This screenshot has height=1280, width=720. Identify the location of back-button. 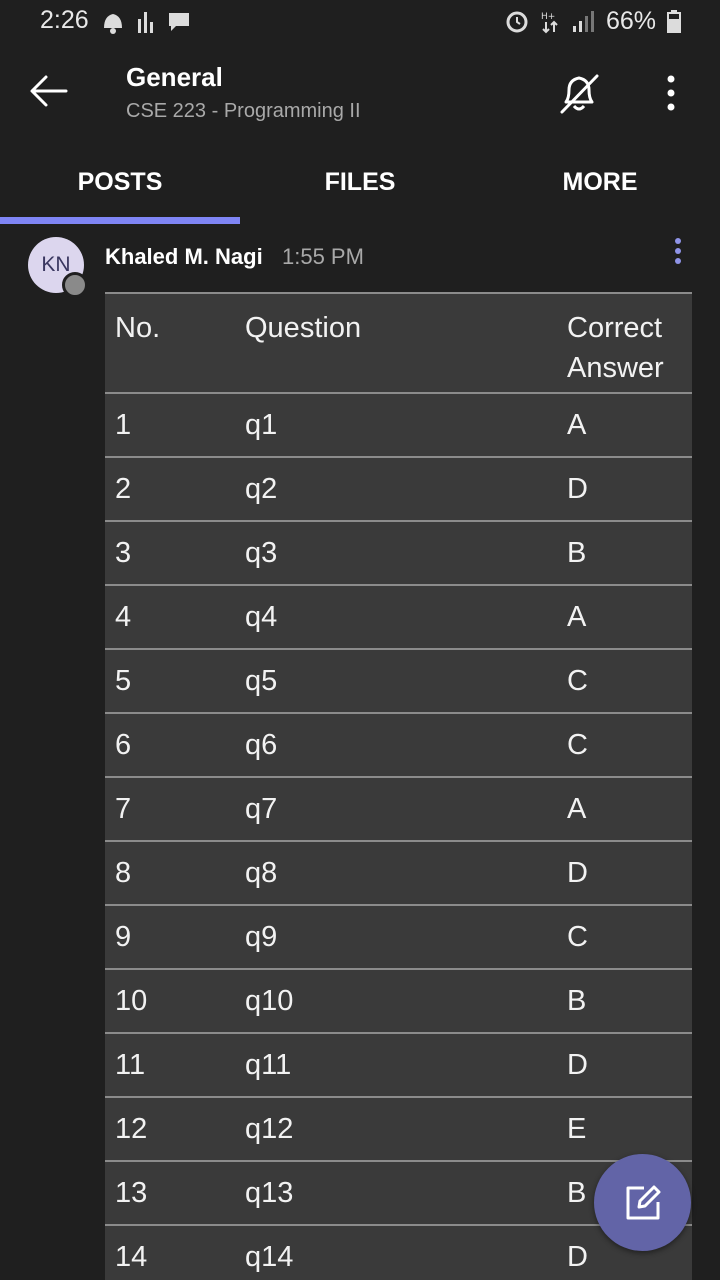
(49, 91).